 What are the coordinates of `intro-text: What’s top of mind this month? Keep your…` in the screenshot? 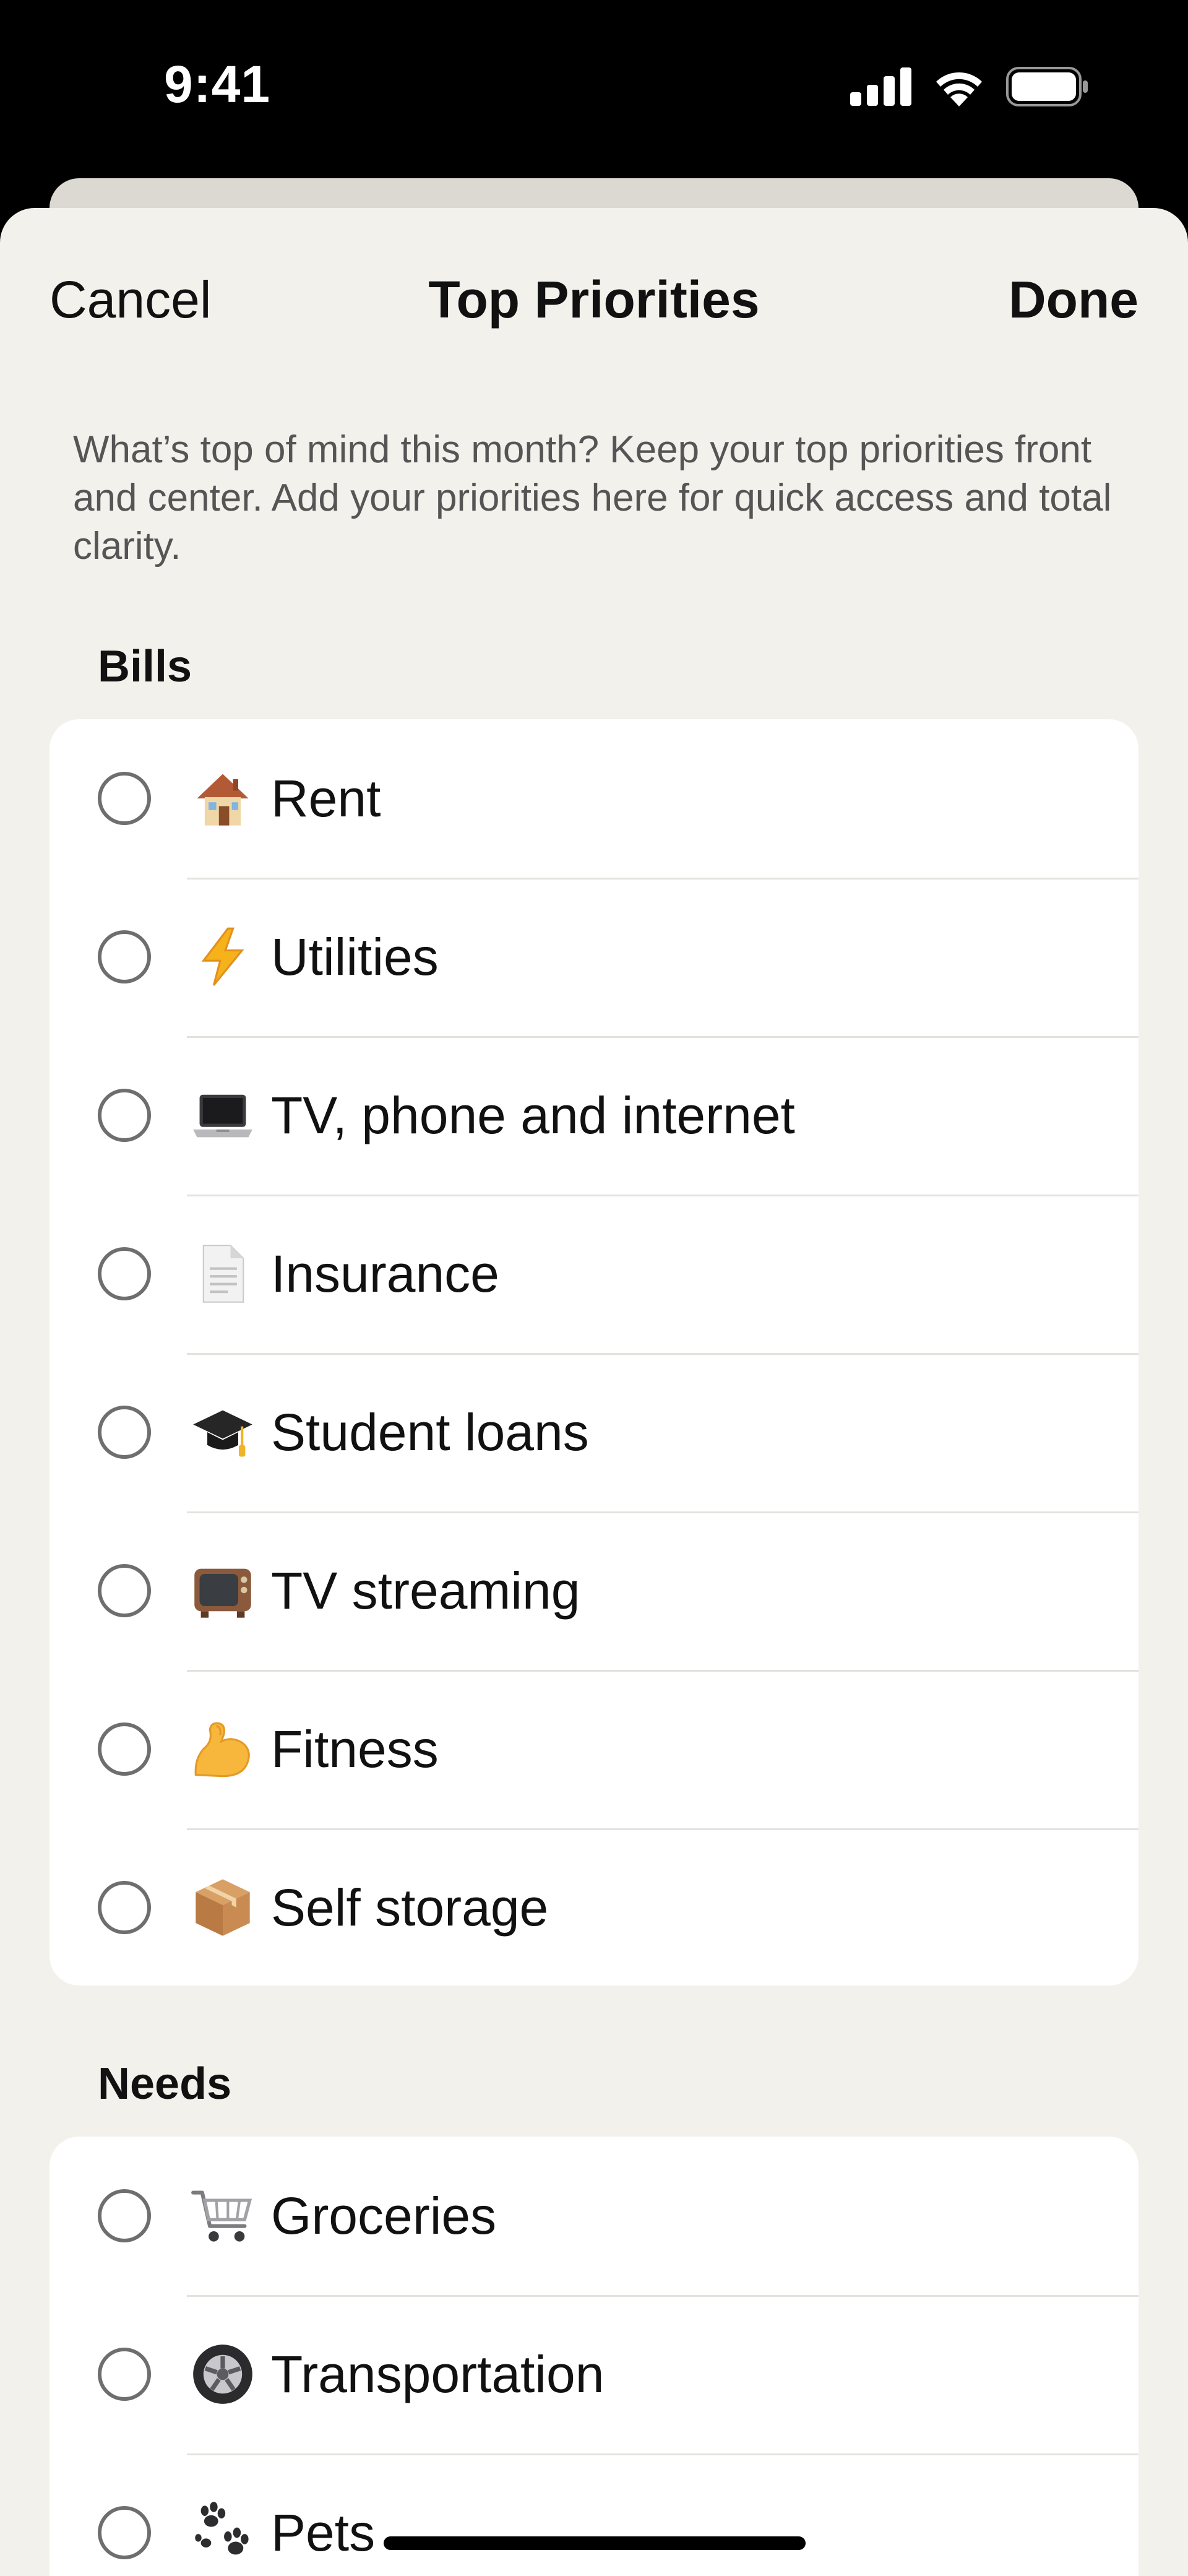 It's located at (592, 498).